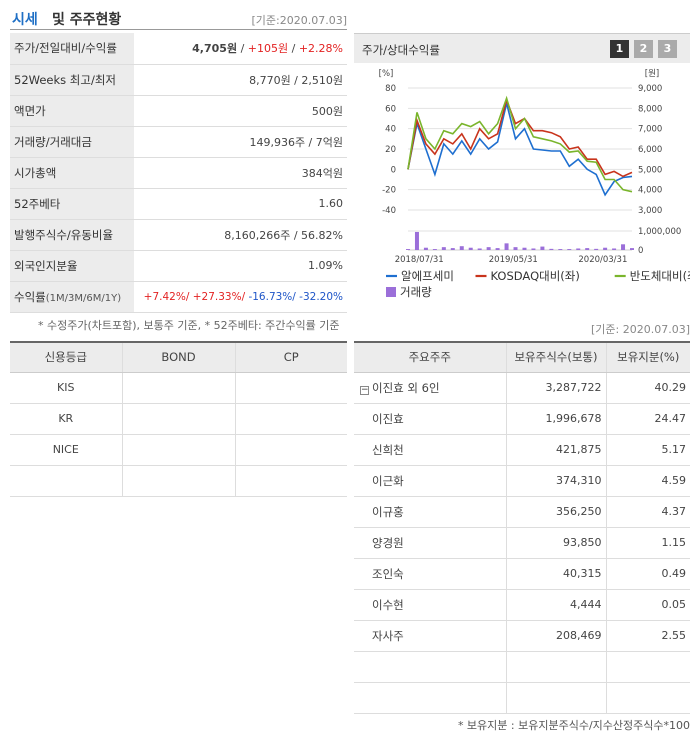  Describe the element at coordinates (522, 48) in the screenshot. I see `chart-header: 주가/상대수익률 1 2 3` at that location.